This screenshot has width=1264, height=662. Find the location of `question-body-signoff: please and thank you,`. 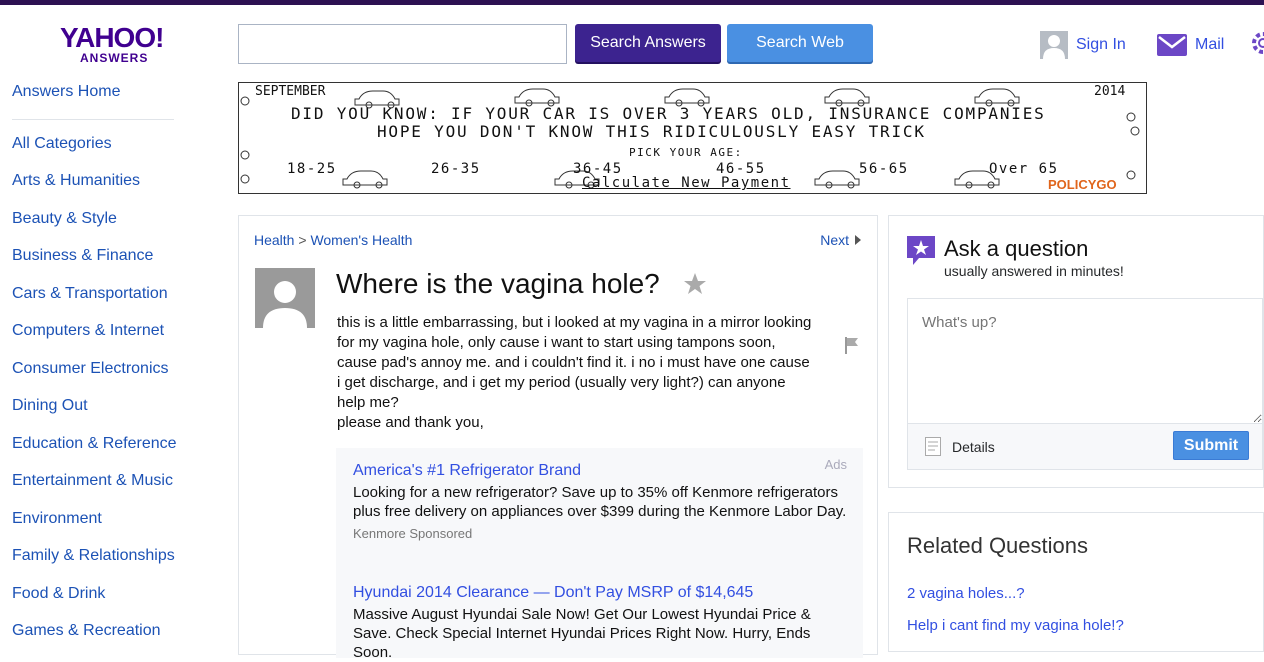

question-body-signoff: please and thank you, is located at coordinates (410, 422).